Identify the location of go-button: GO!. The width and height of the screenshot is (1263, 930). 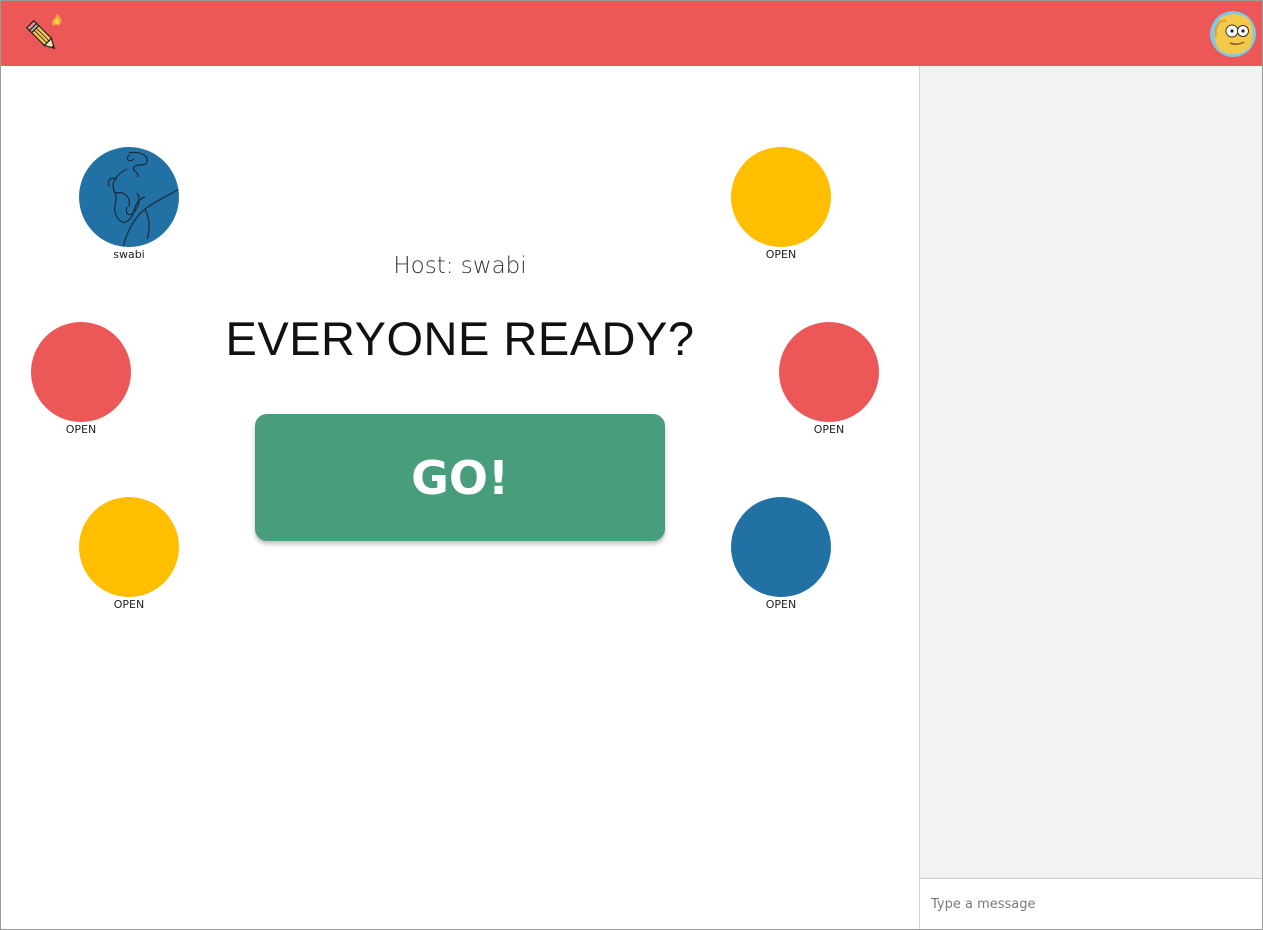
(460, 477).